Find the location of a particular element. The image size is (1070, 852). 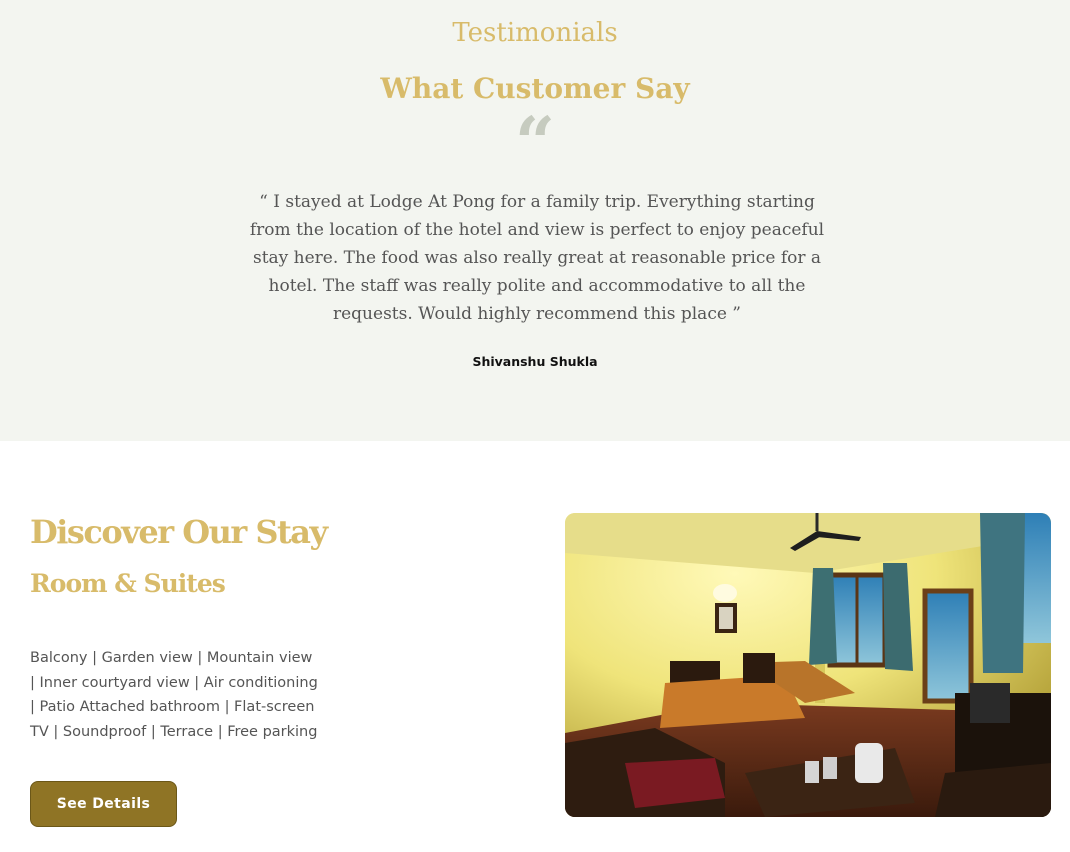

testimonials-eyebrow: Testimonials is located at coordinates (535, 33).